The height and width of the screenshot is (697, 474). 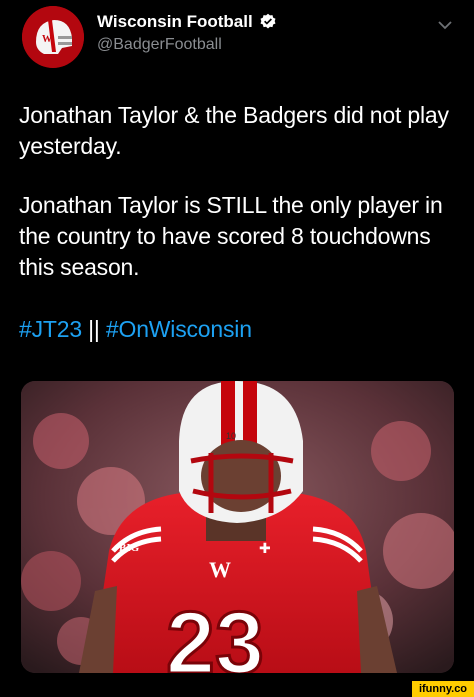 I want to click on hashtag-line: #JT23 || #OnWisconsin, so click(x=239, y=329).